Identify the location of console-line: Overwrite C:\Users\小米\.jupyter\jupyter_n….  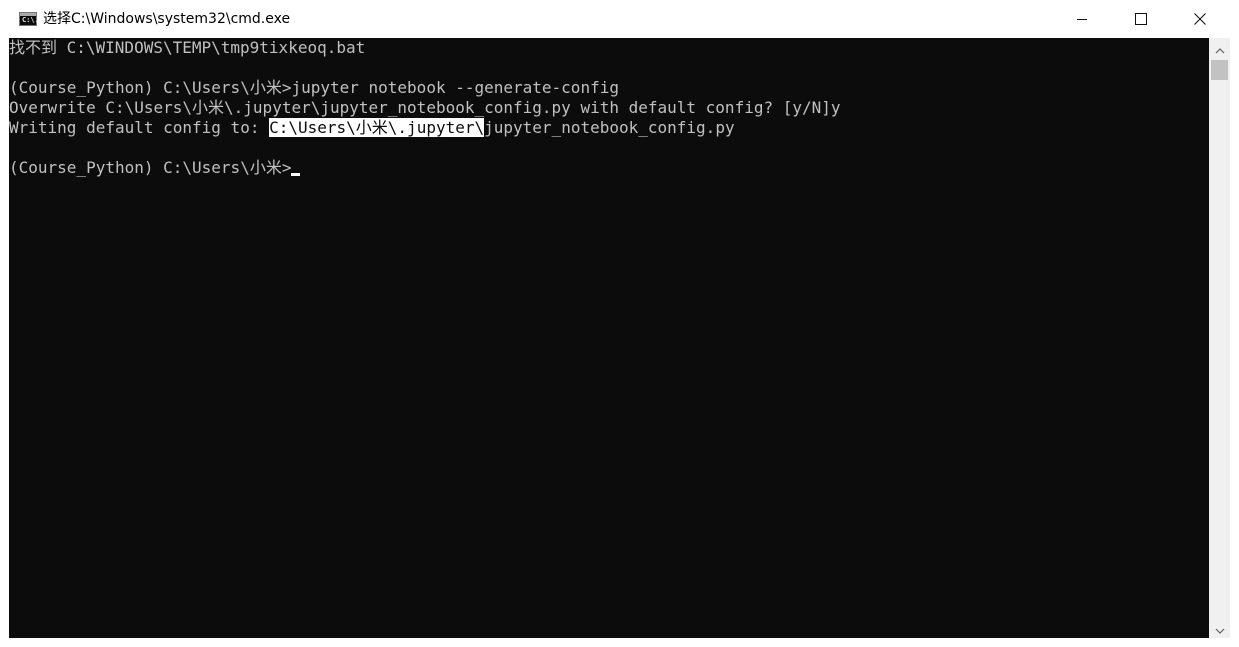
(425, 107).